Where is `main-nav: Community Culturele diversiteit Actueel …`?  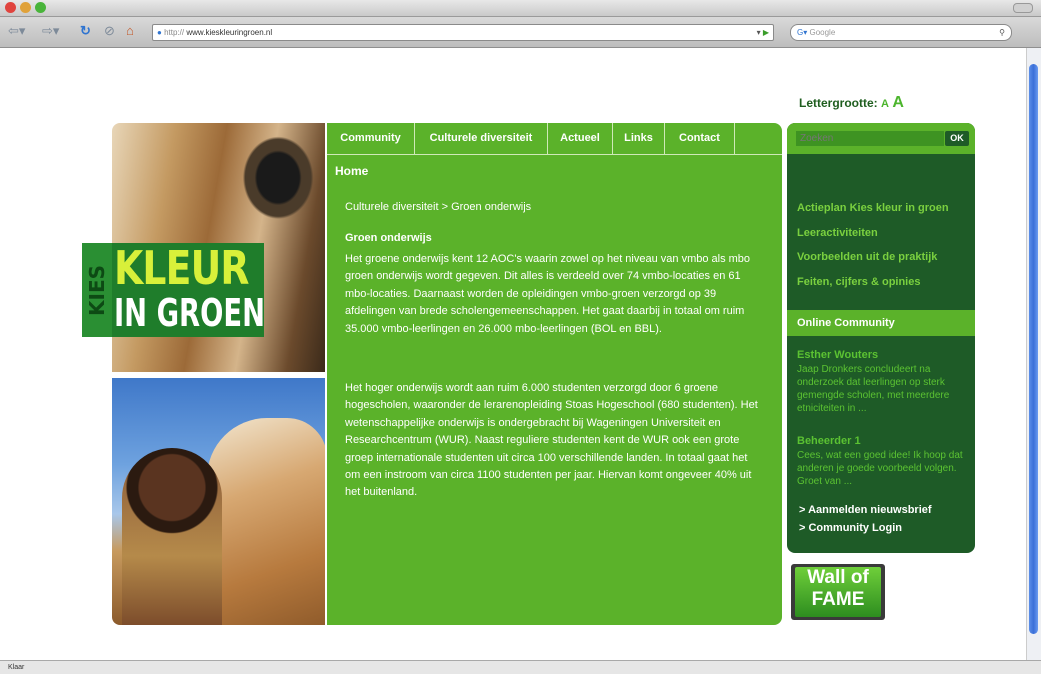 main-nav: Community Culturele diversiteit Actueel … is located at coordinates (554, 139).